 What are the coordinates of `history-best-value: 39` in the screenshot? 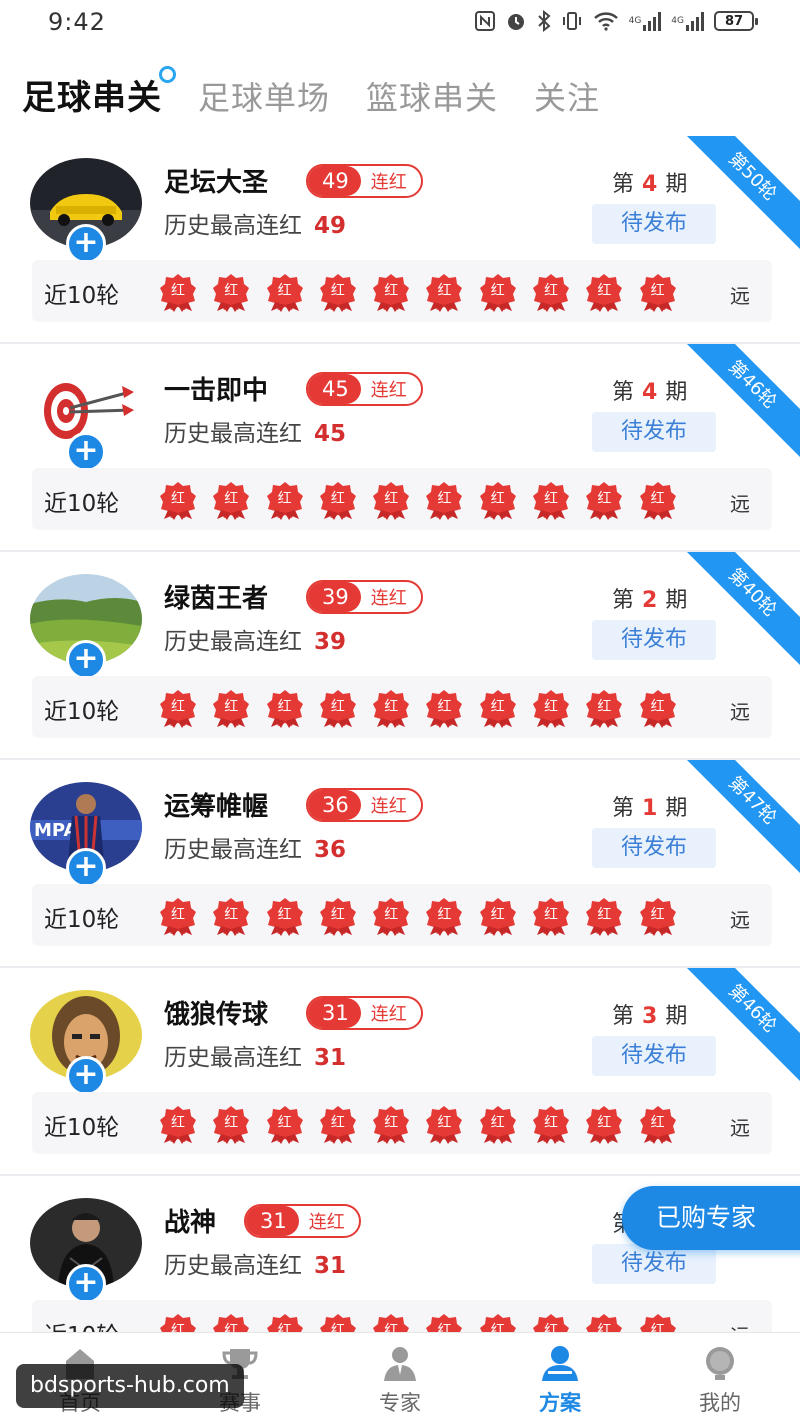 It's located at (330, 642).